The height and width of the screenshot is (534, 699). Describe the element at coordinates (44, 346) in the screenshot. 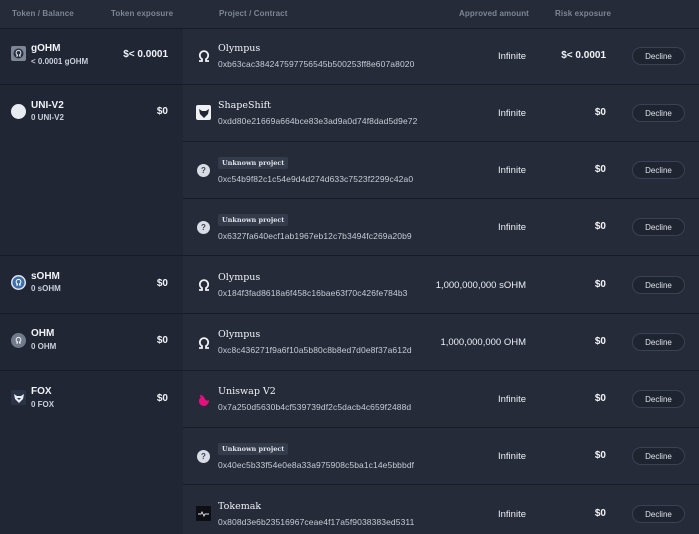

I see `token-balance: 0 OHM` at that location.